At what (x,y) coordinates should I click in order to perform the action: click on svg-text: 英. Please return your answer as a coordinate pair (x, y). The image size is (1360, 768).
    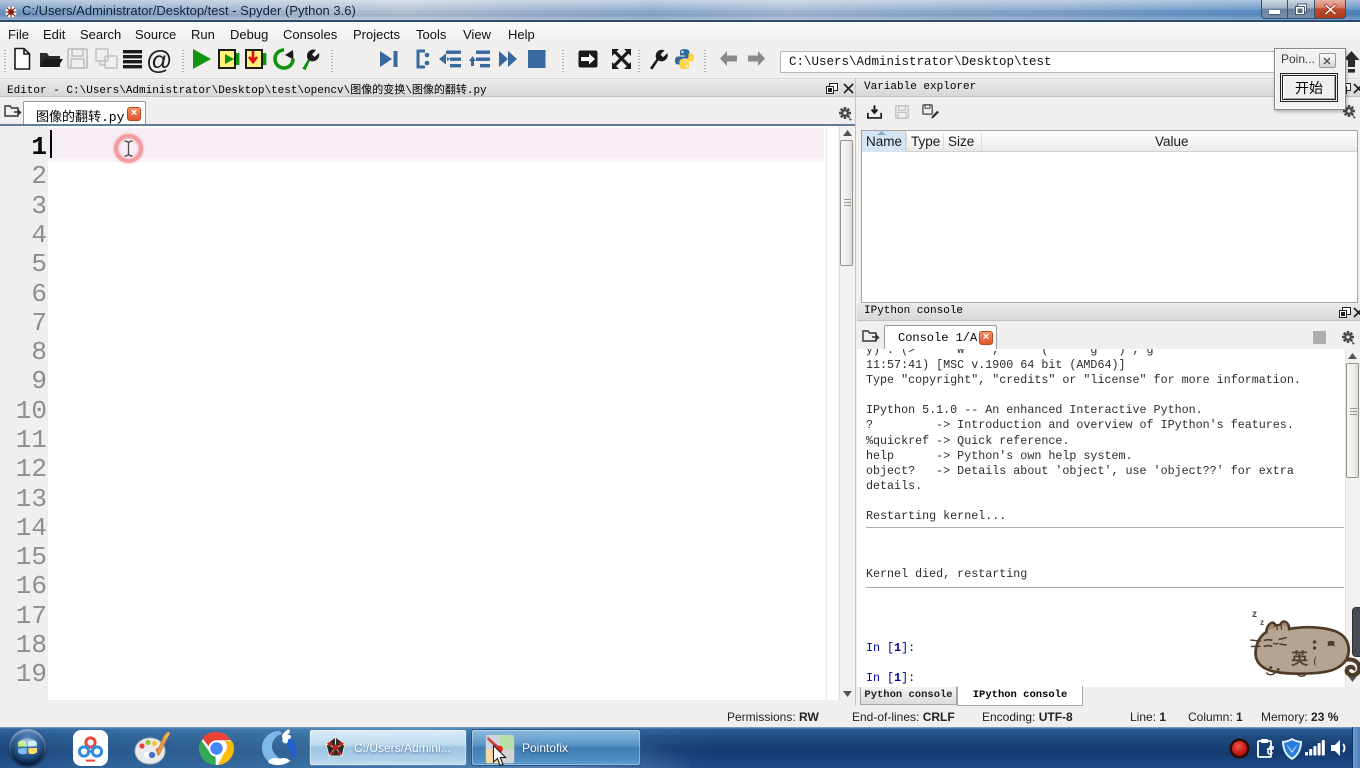
    Looking at the image, I should click on (1300, 658).